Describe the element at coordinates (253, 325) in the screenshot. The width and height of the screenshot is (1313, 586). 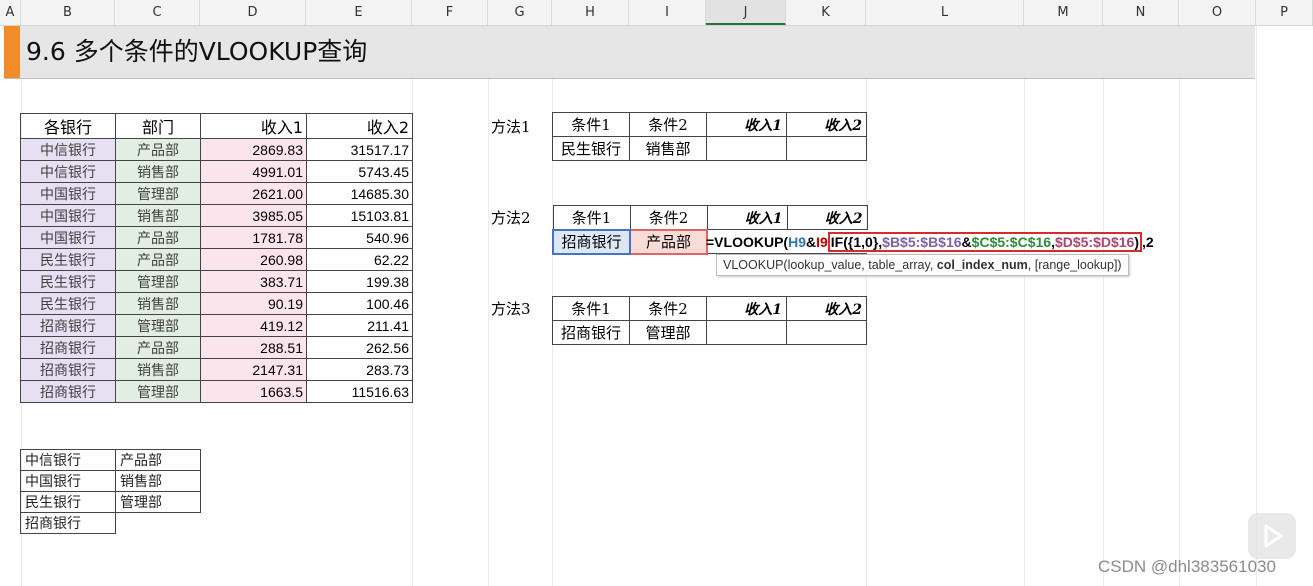
I see `cell-income1: 419.12` at that location.